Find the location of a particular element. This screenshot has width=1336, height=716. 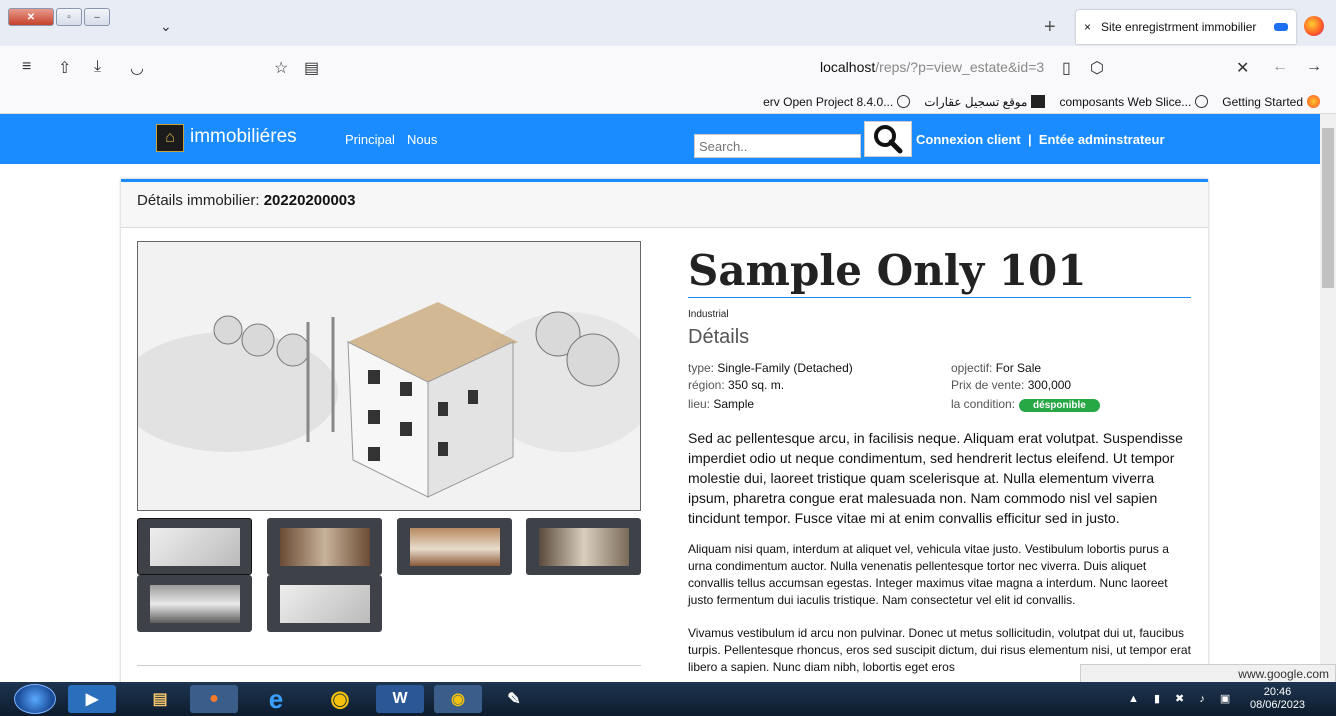

media-player-icon: ▶ is located at coordinates (92, 699).